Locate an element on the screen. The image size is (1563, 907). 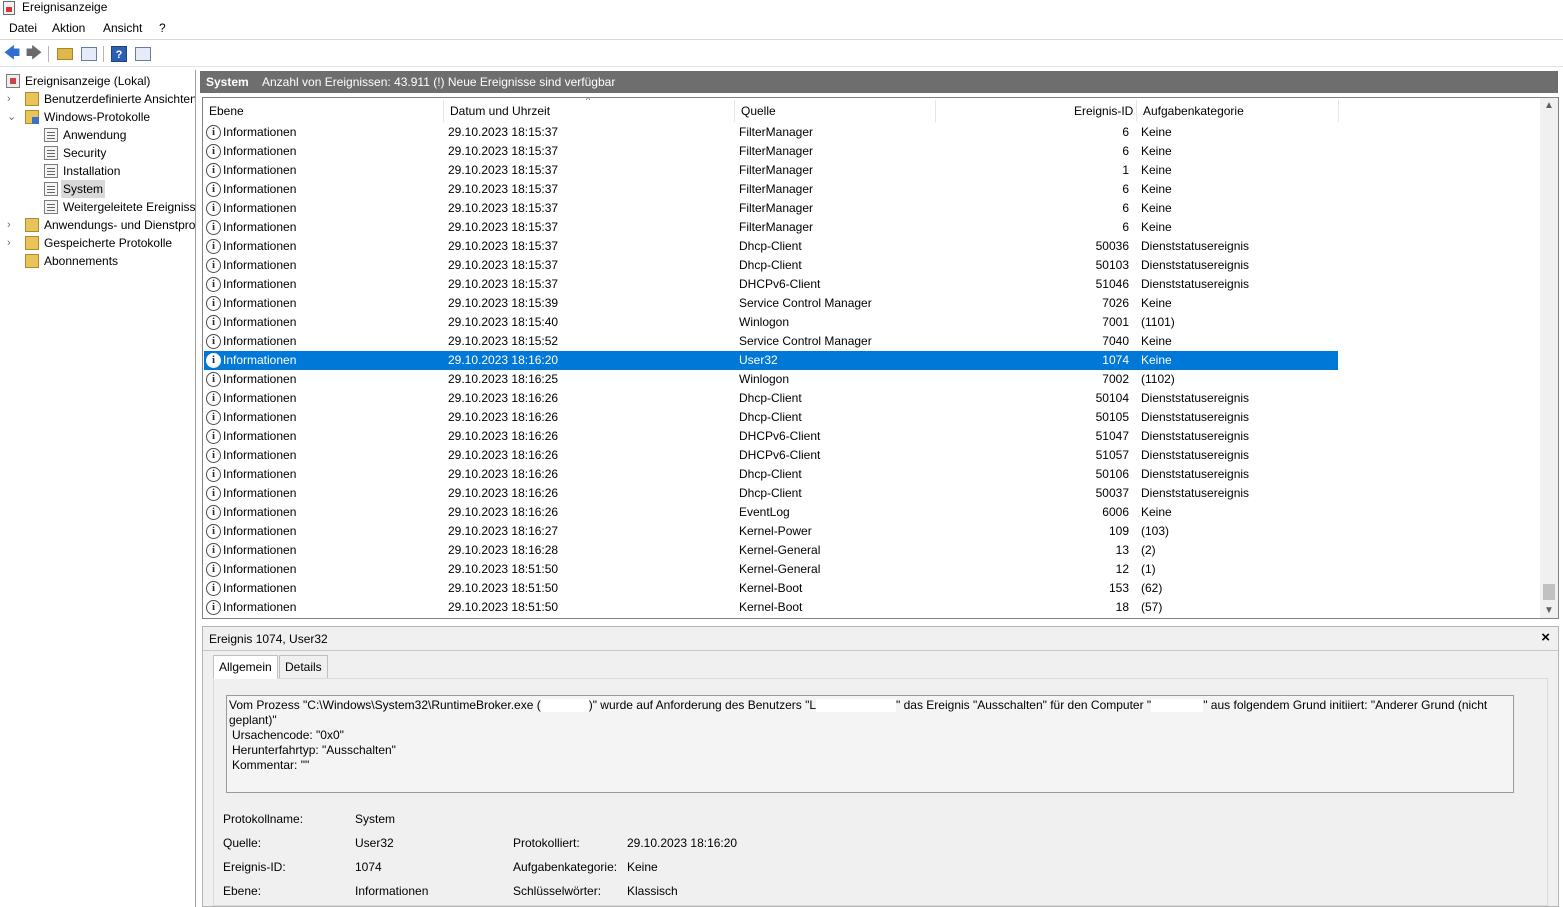
scrollbar-thumb is located at coordinates (1549, 592).